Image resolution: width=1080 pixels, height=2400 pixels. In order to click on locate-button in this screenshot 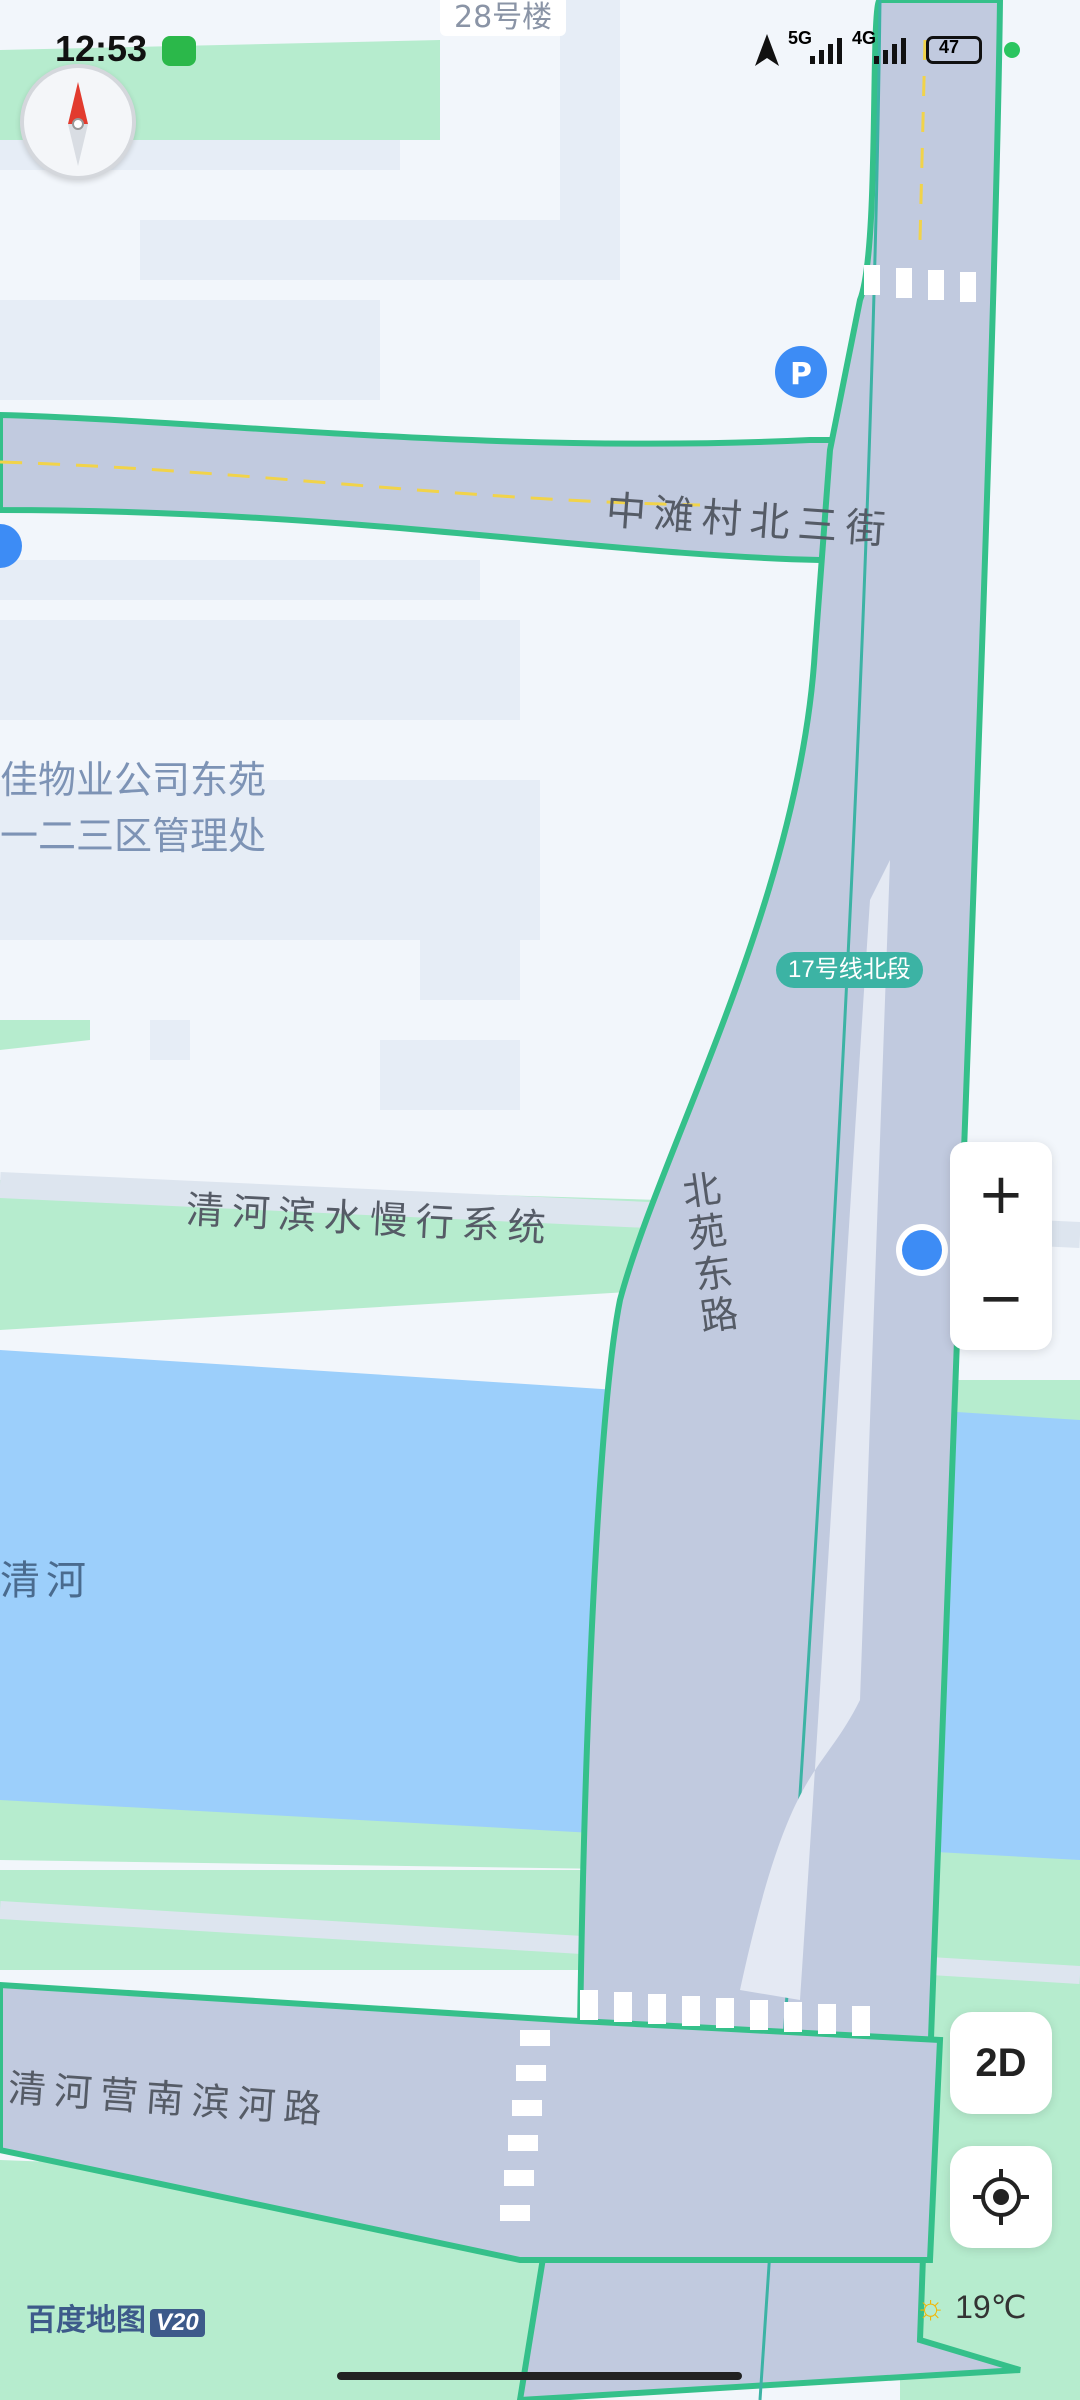, I will do `click(1001, 2197)`.